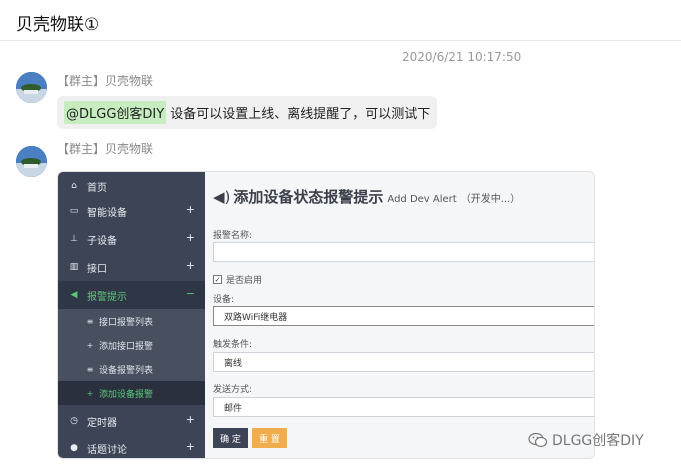 The image size is (681, 470). I want to click on send-method-label: 发送方式:, so click(233, 390).